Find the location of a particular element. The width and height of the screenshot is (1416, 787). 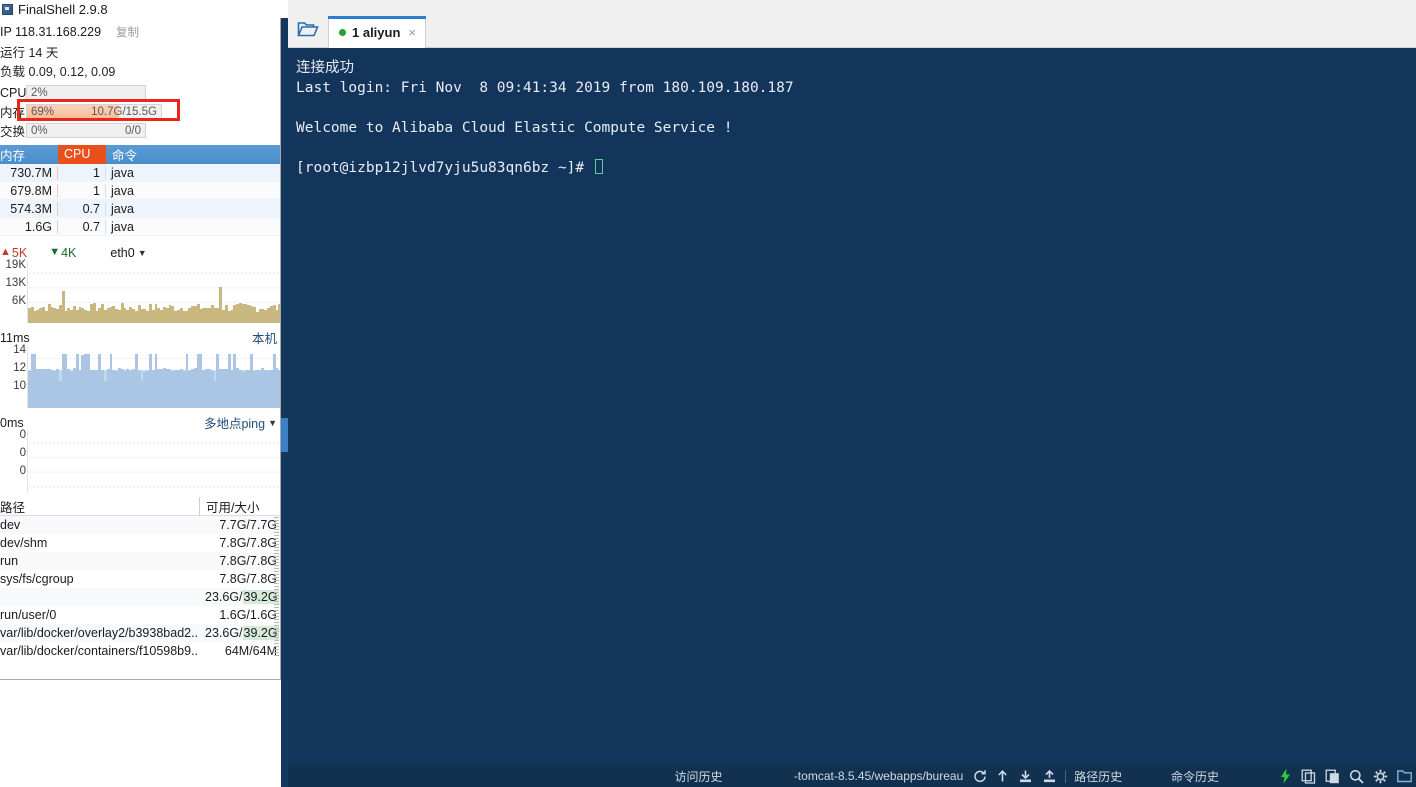

network-graph-body: 19K 13K 6K is located at coordinates (140, 291).